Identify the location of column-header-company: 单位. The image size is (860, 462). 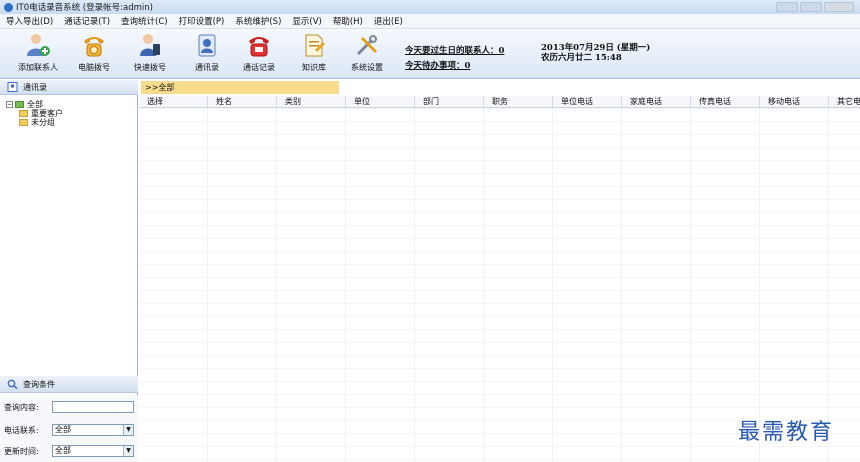
(380, 101).